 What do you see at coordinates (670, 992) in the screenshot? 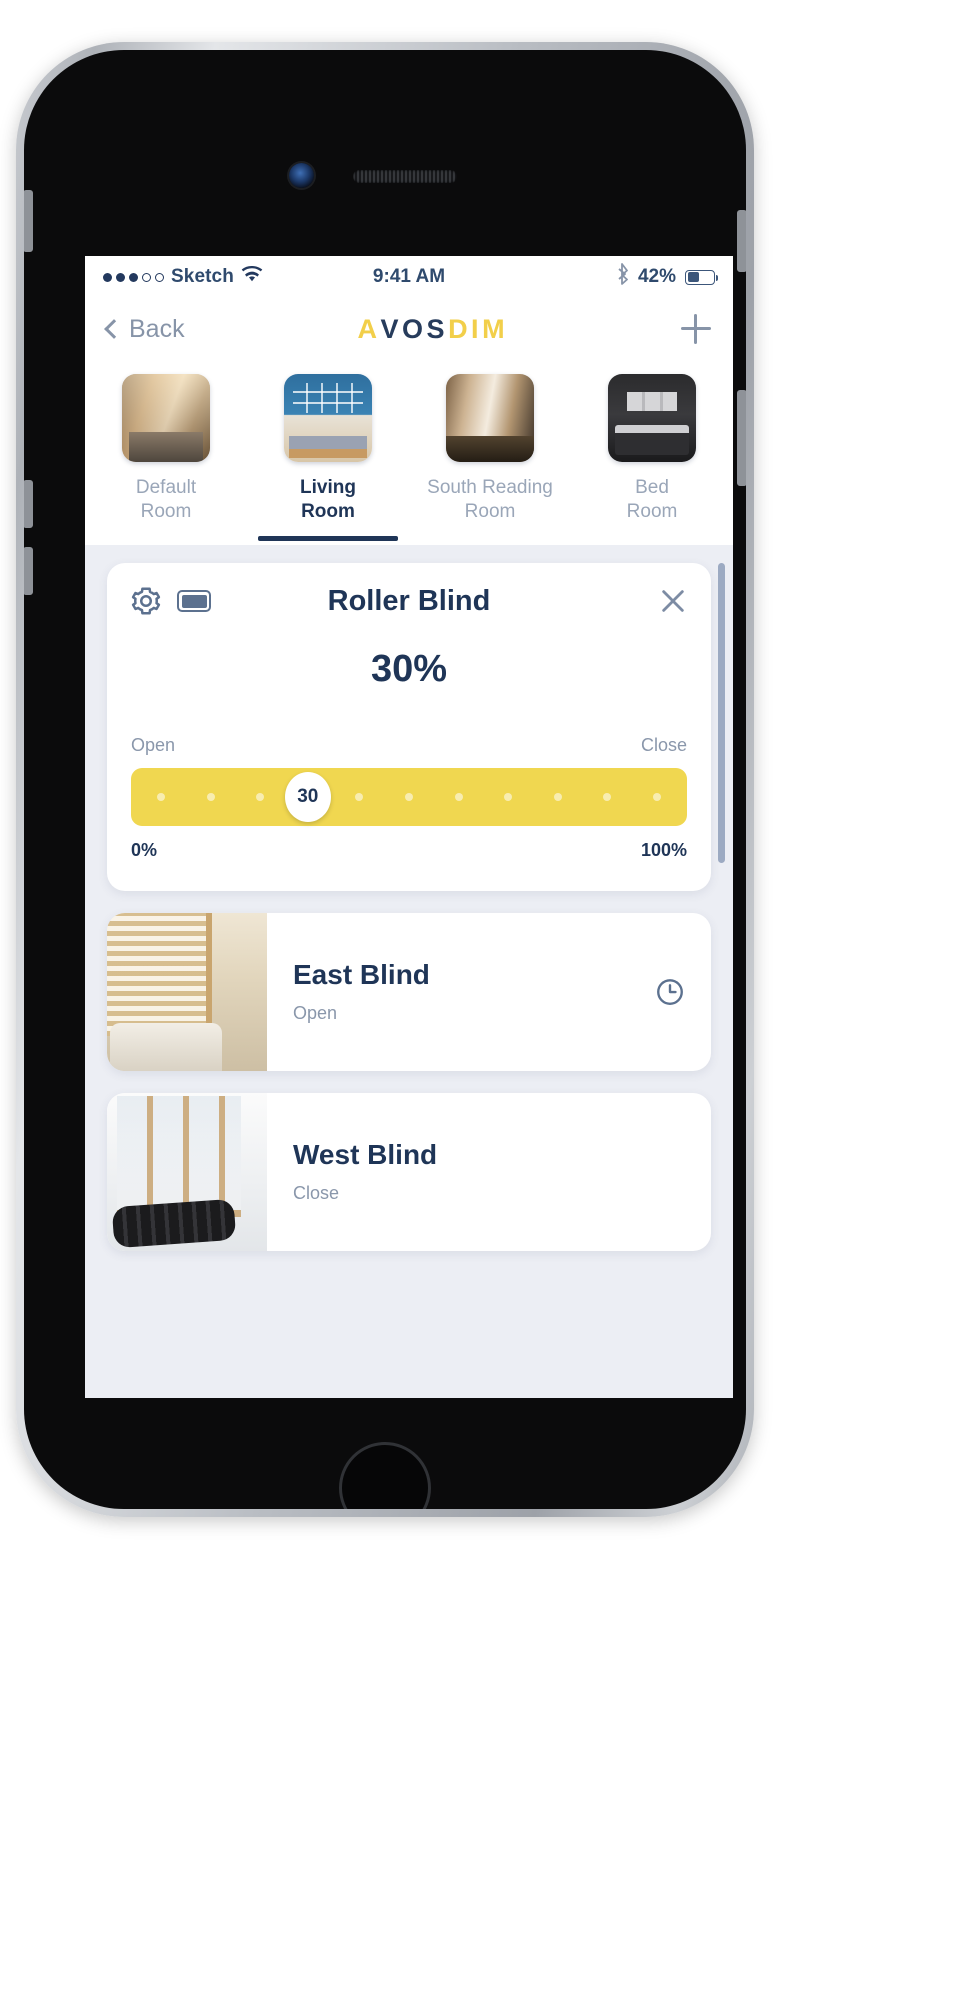
I see `clock-icon` at bounding box center [670, 992].